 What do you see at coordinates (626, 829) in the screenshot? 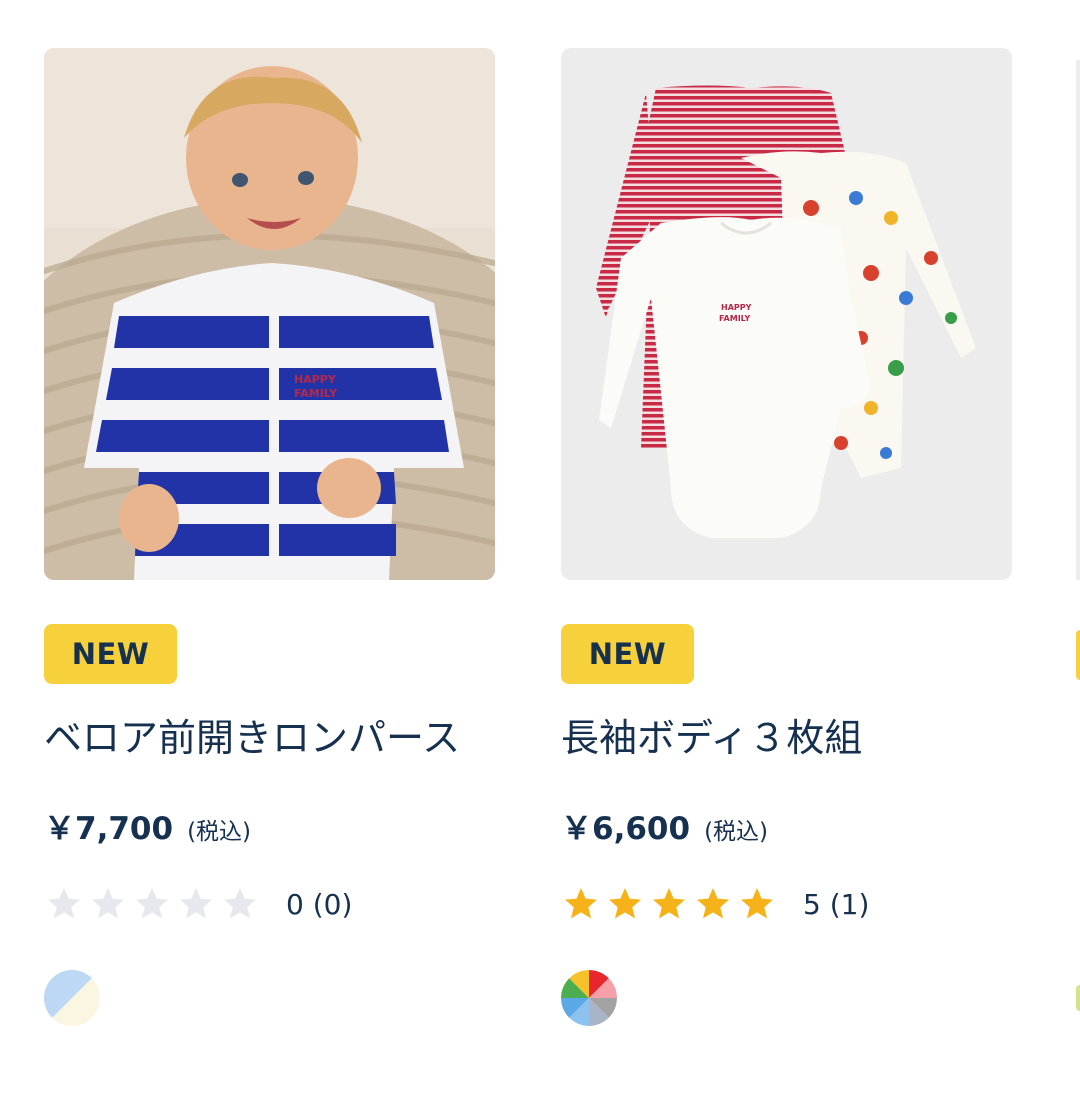
I see `price-amount: ￥6,600` at bounding box center [626, 829].